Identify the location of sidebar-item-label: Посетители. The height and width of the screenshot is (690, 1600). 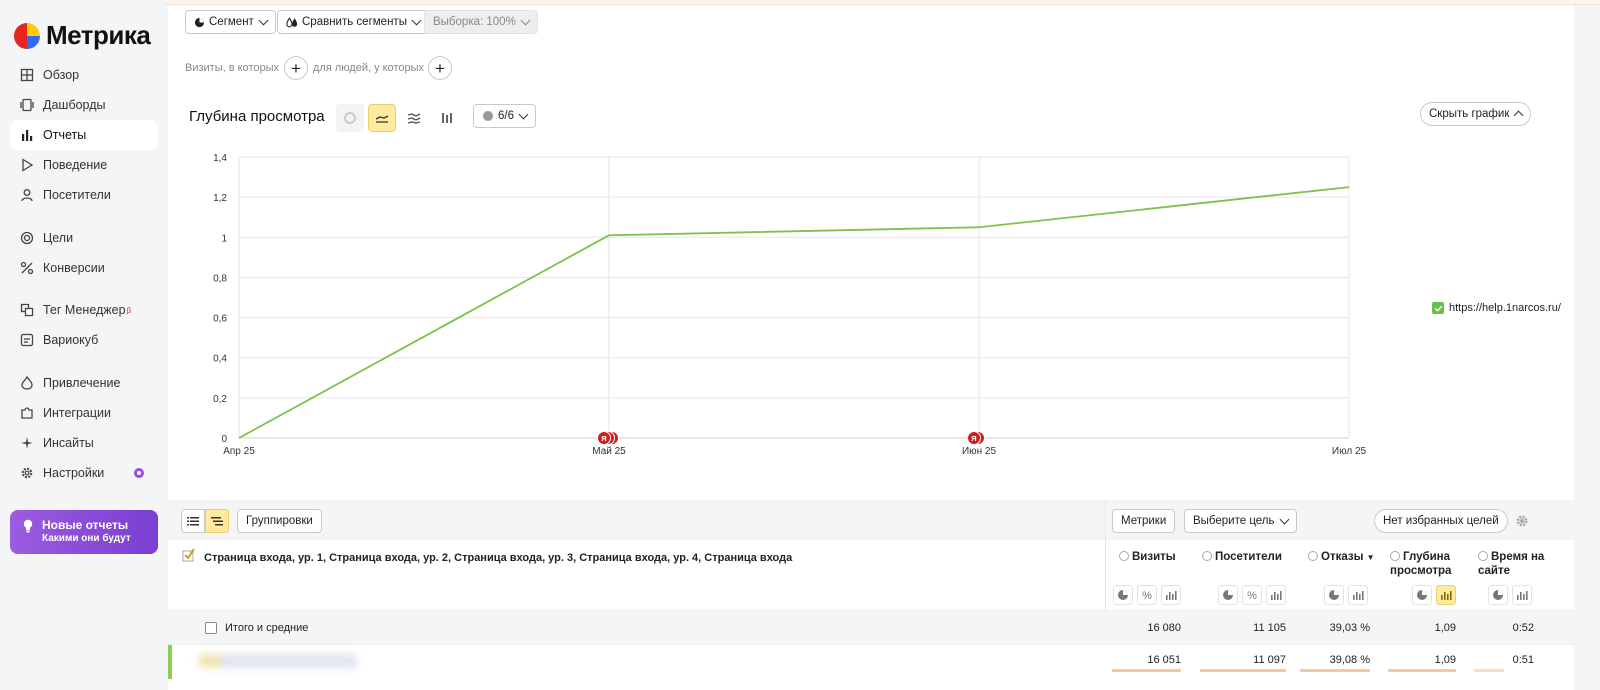
(77, 195).